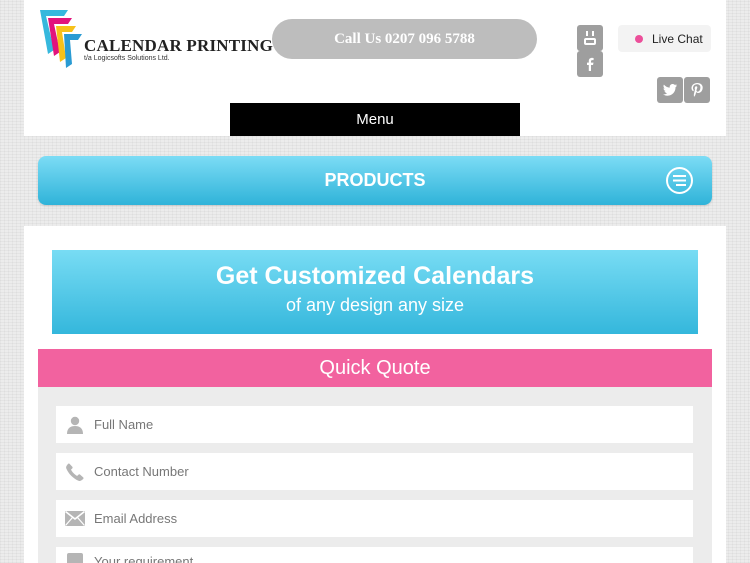  Describe the element at coordinates (141, 471) in the screenshot. I see `contact-number-placeholder: Contact Number` at that location.